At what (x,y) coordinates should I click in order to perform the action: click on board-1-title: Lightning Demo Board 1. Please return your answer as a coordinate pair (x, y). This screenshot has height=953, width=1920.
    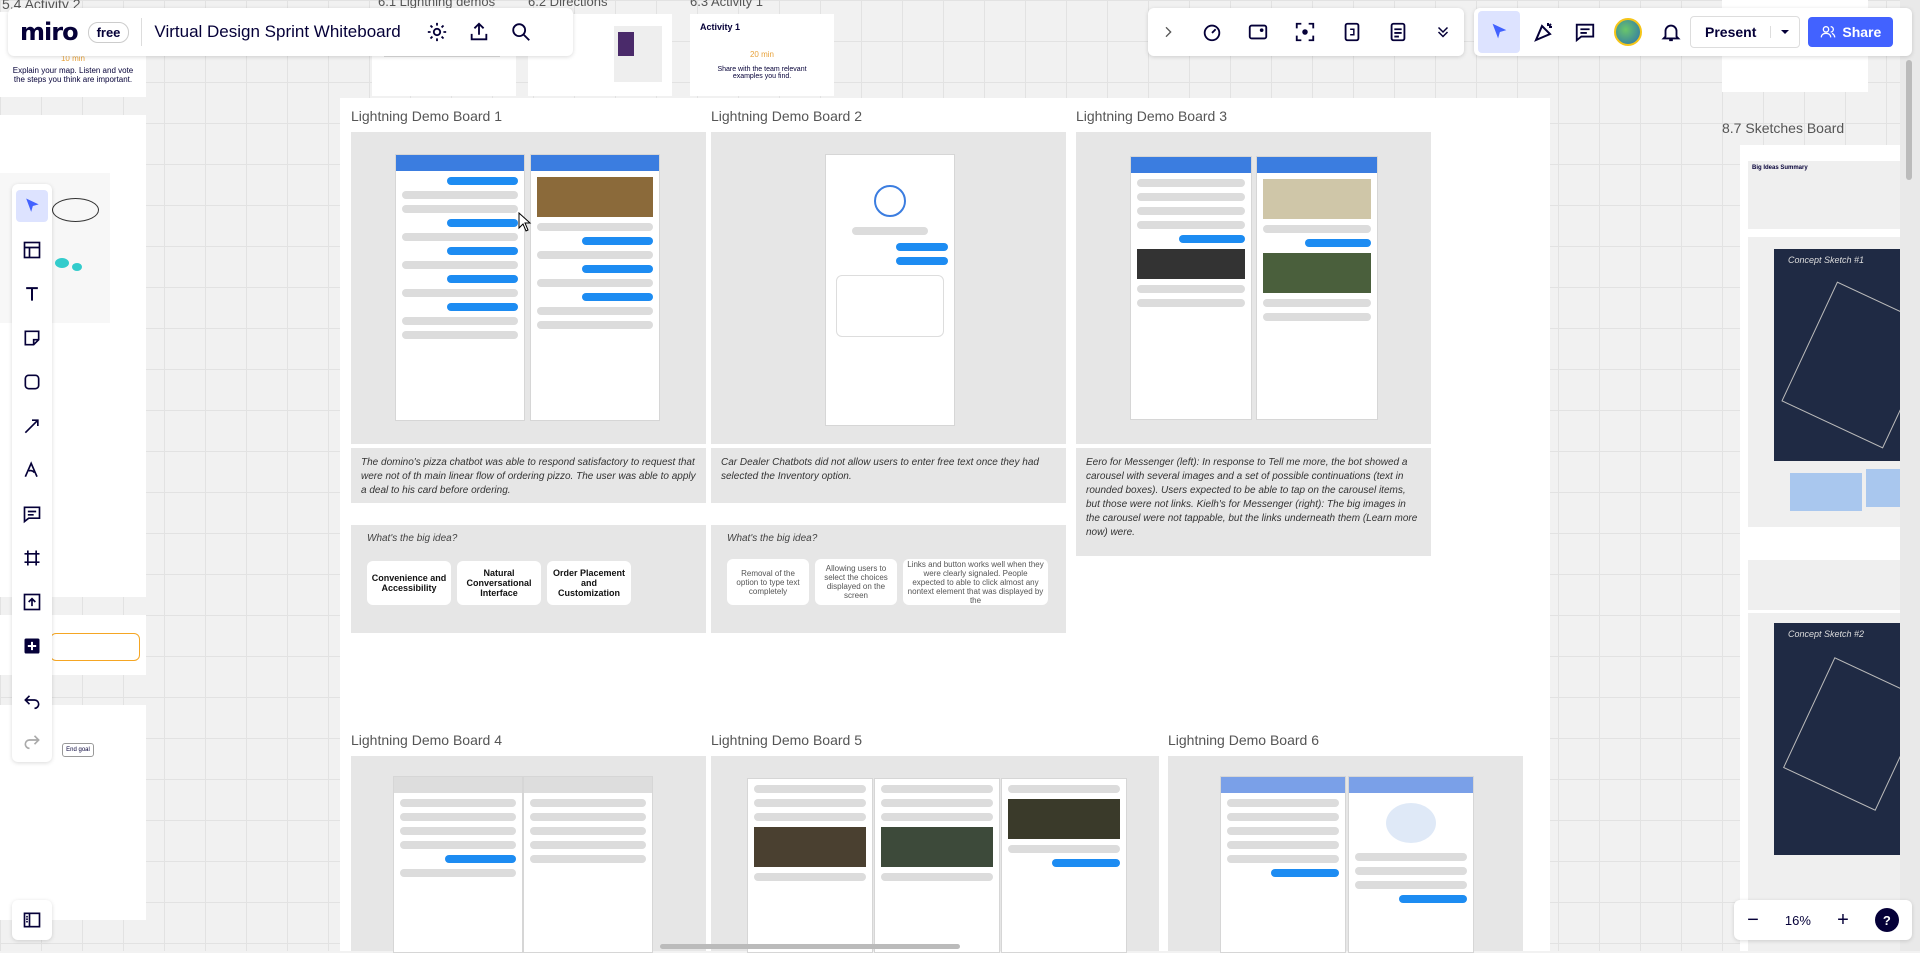
    Looking at the image, I should click on (426, 116).